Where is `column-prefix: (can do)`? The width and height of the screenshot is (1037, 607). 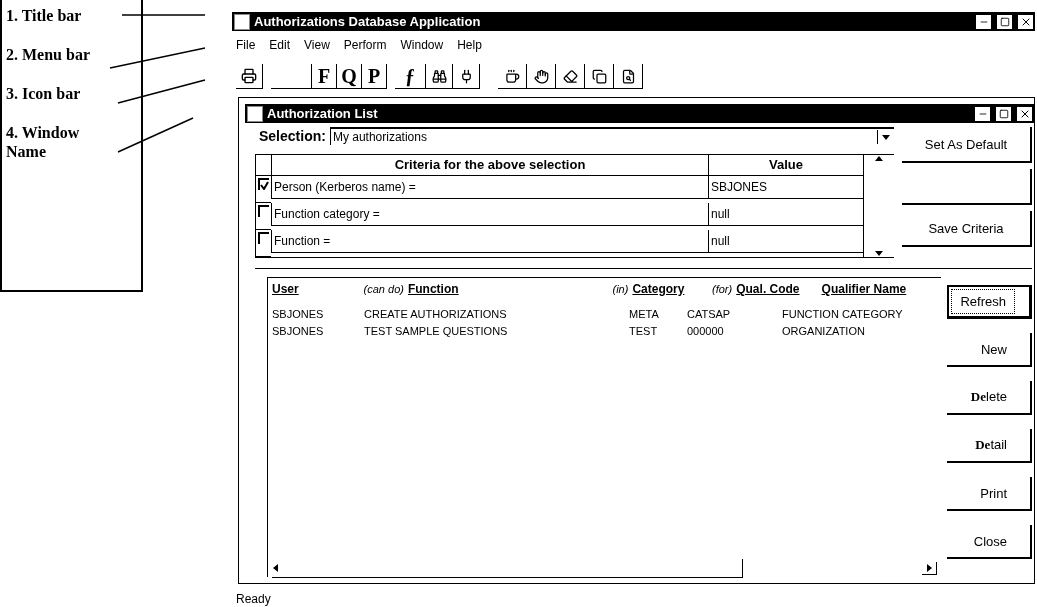
column-prefix: (can do) is located at coordinates (383, 289).